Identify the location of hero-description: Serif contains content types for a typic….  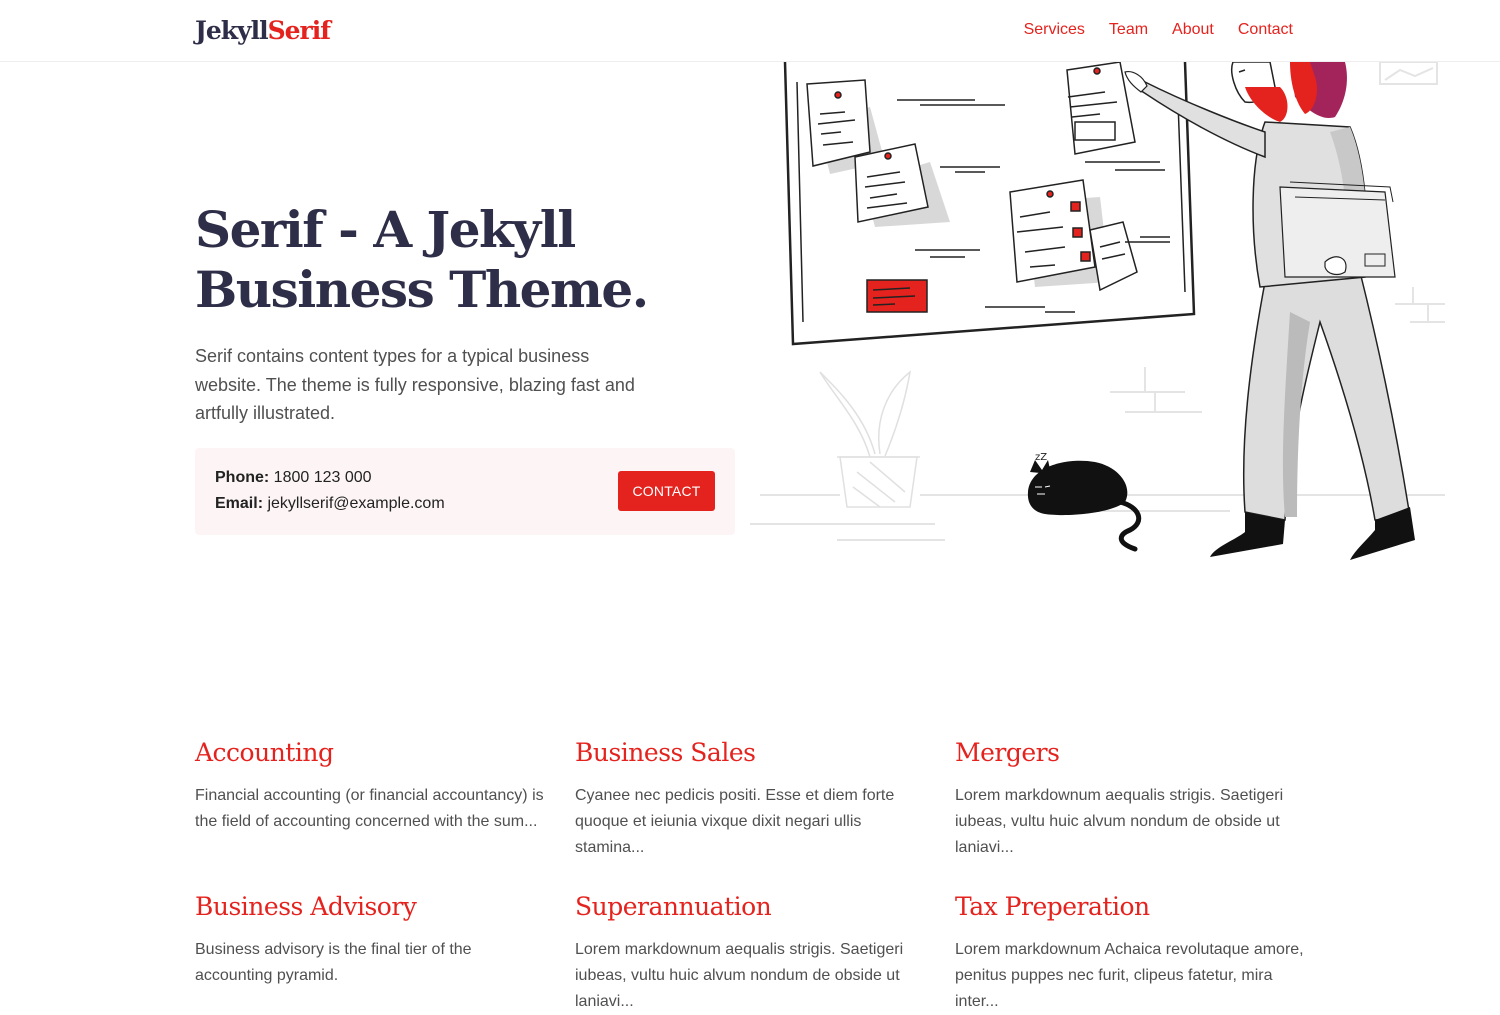
(415, 384).